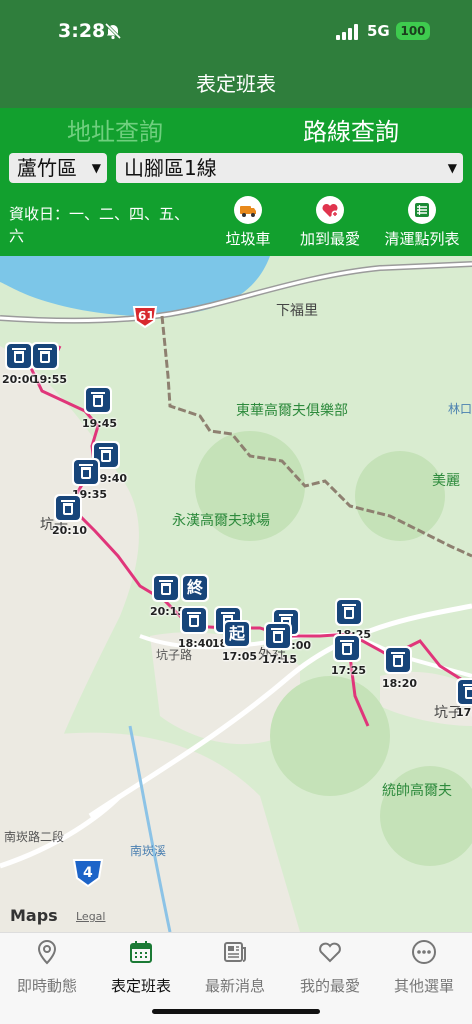  Describe the element at coordinates (292, 411) in the screenshot. I see `place-donghua-golf: 東華高爾夫俱樂部` at that location.